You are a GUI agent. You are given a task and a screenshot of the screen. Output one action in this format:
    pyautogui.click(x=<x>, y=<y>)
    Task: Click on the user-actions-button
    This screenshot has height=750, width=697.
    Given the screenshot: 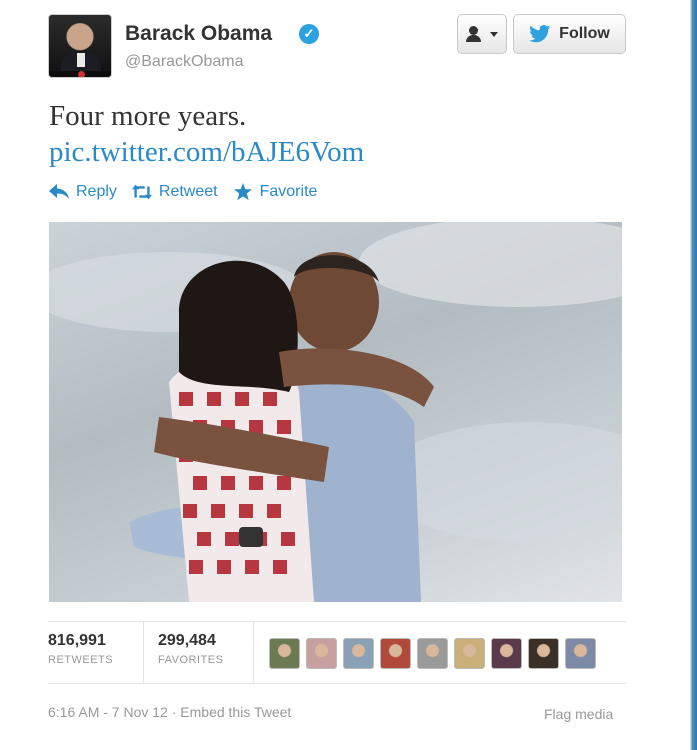 What is the action you would take?
    pyautogui.click(x=482, y=34)
    